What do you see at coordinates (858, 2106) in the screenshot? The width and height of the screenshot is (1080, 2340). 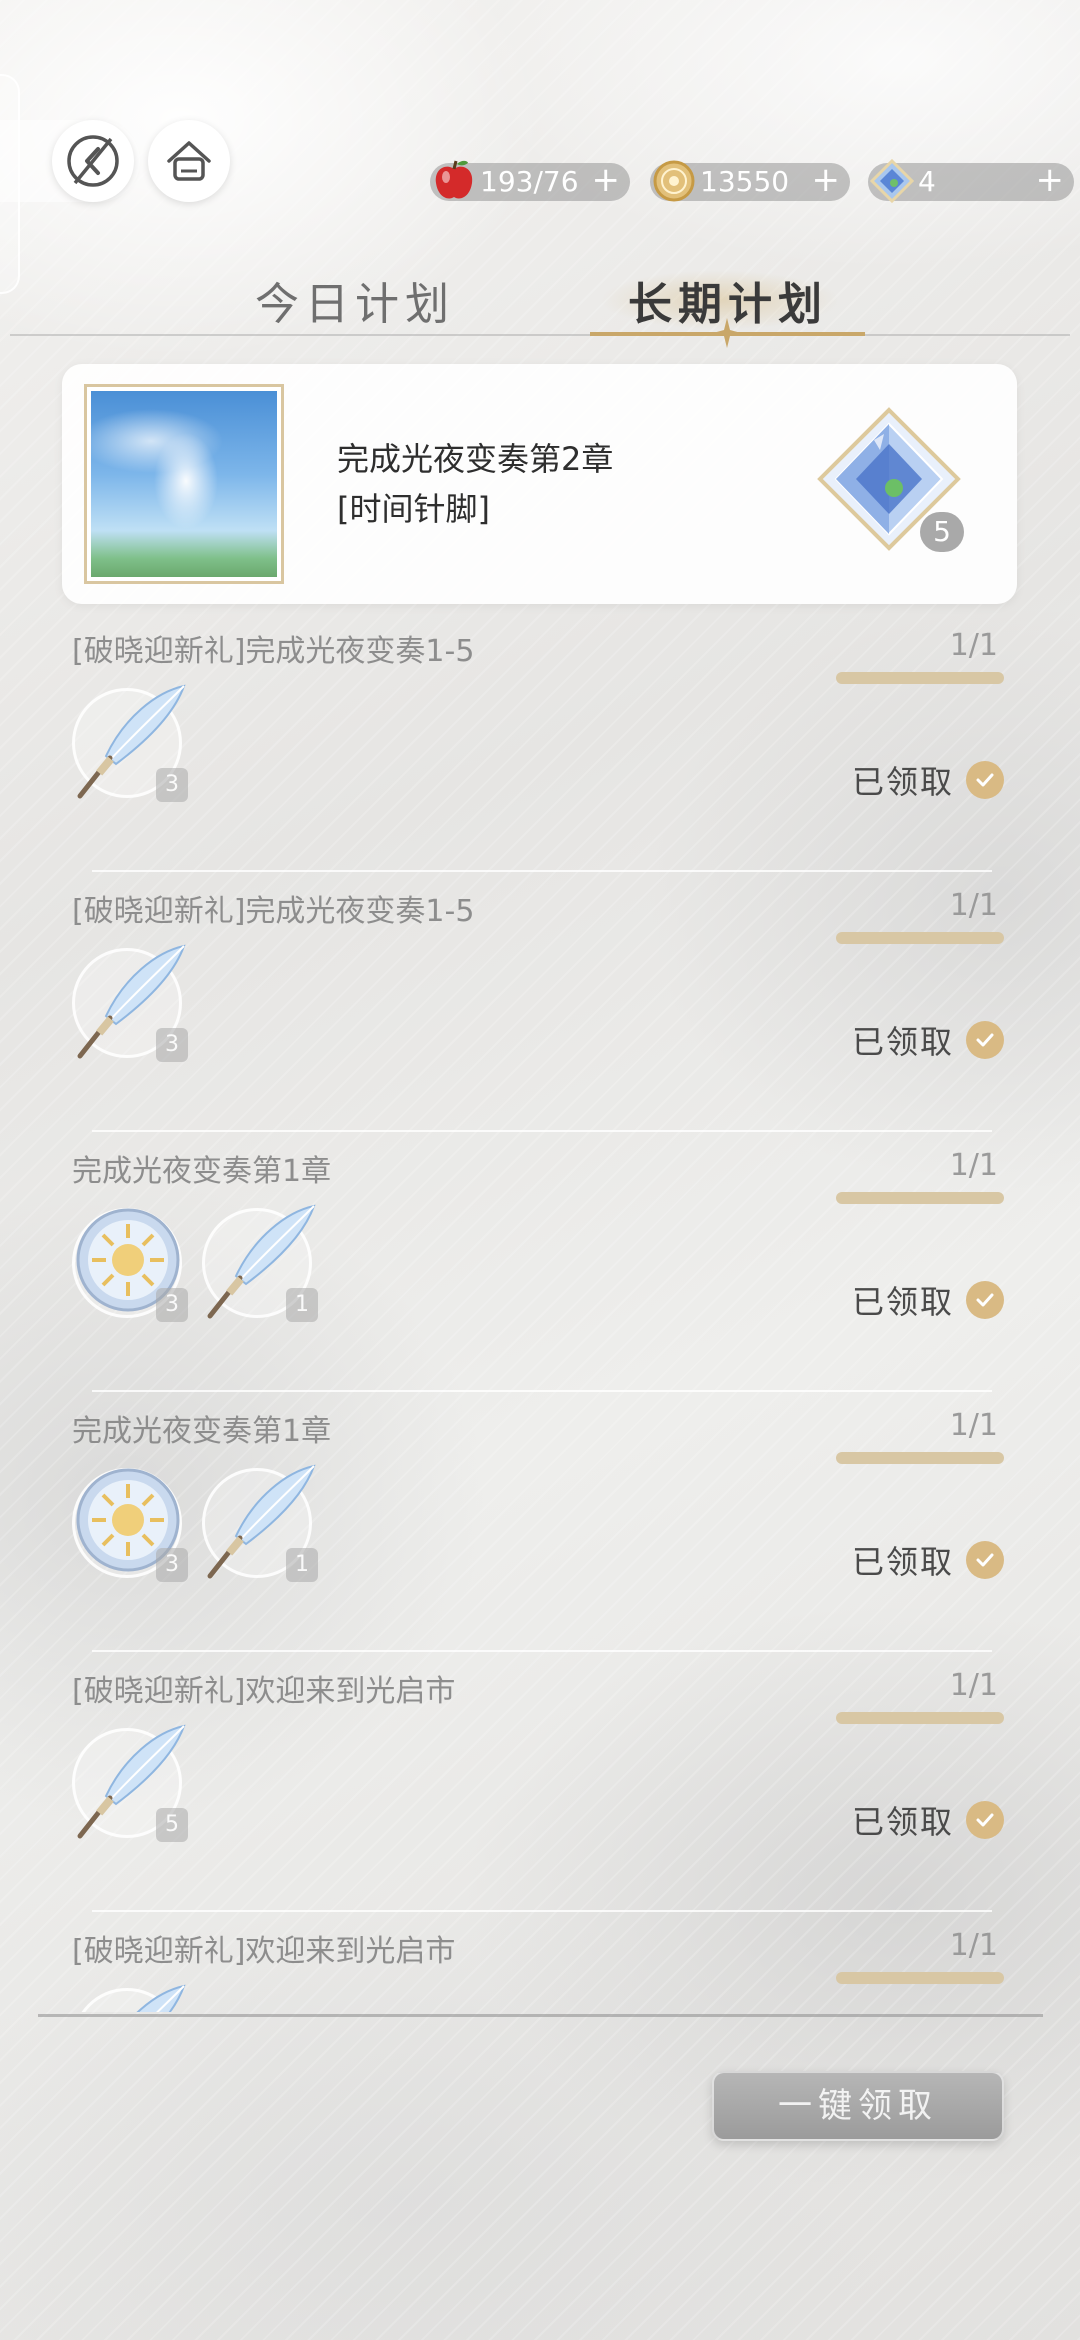 I see `claim-all-button: 一键领取` at bounding box center [858, 2106].